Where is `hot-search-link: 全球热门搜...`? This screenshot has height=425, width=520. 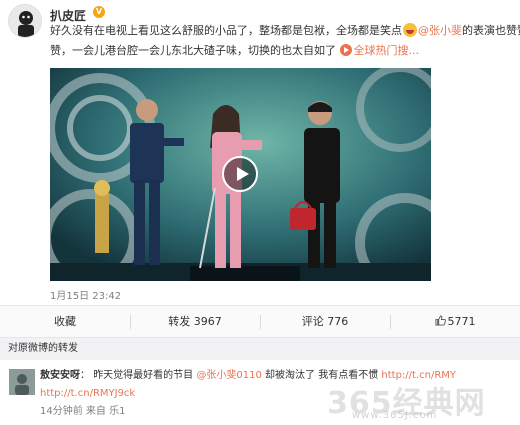 hot-search-link: 全球热门搜... is located at coordinates (379, 50).